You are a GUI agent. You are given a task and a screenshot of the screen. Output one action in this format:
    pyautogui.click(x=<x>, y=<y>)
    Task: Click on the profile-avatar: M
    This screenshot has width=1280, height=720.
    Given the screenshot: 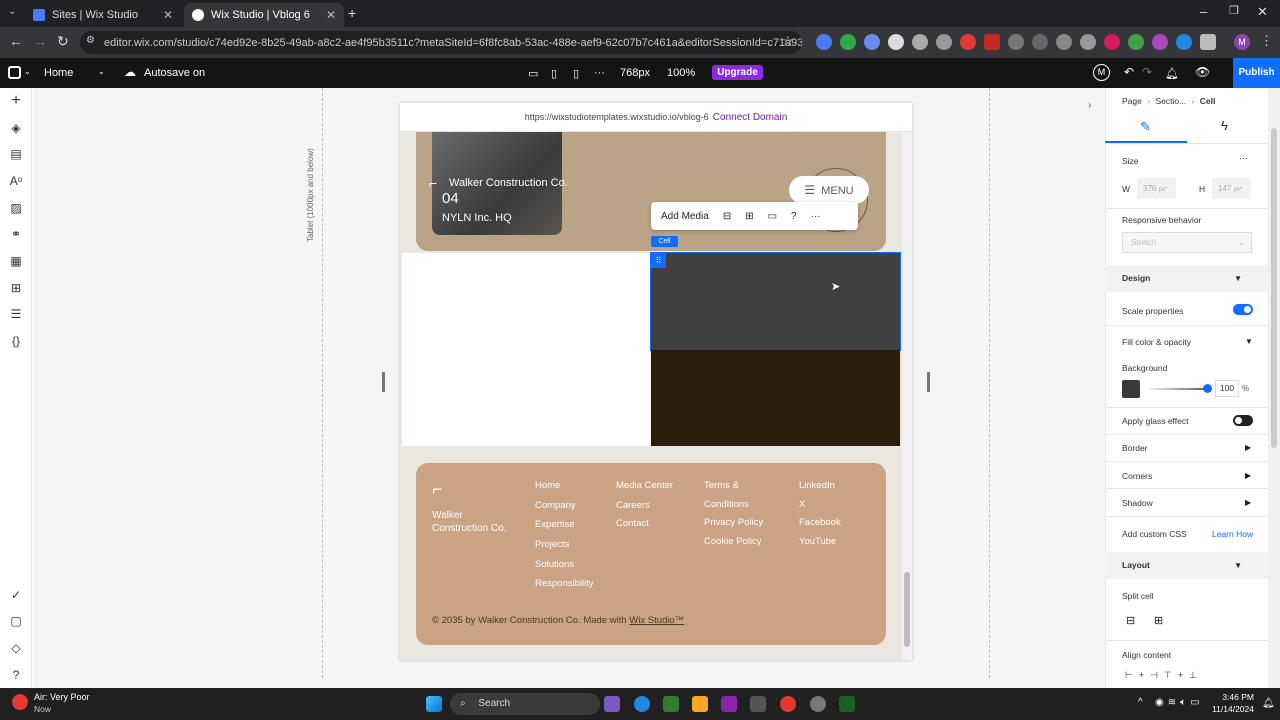 What is the action you would take?
    pyautogui.click(x=1242, y=42)
    